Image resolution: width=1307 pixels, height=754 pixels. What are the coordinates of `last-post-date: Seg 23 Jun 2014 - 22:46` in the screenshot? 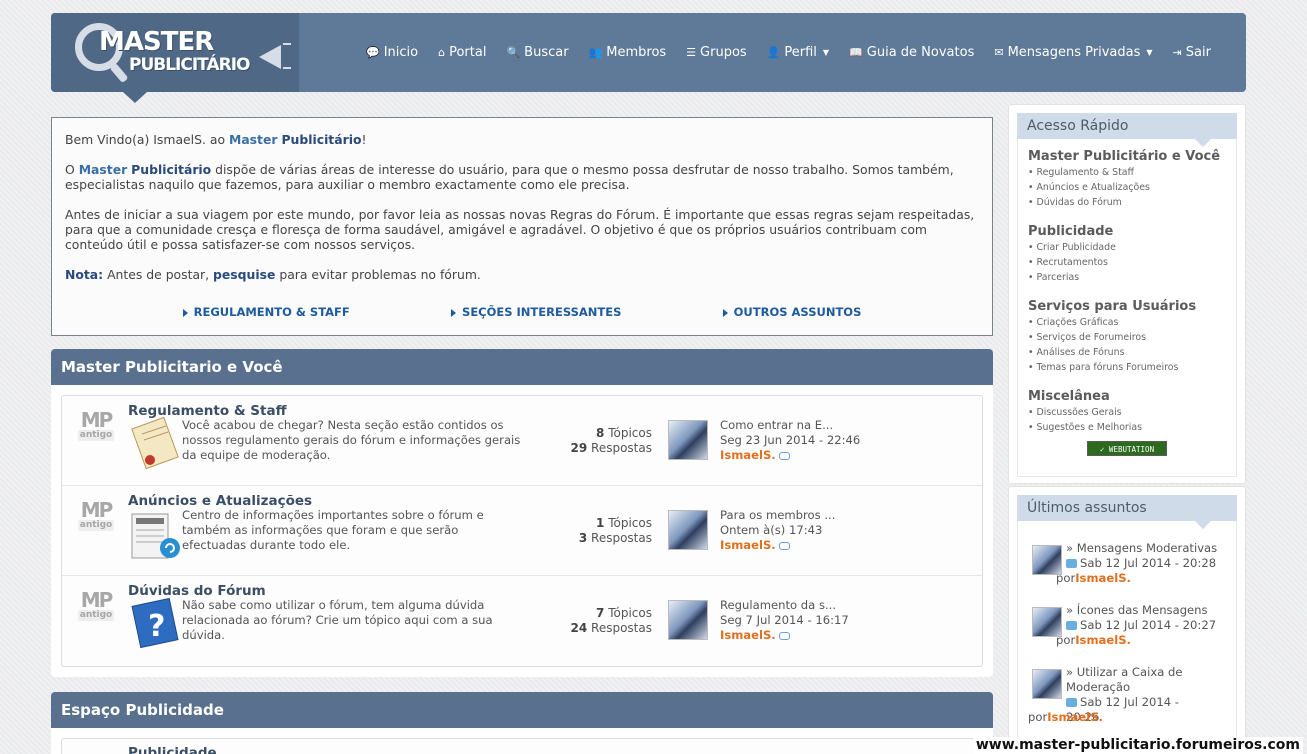 It's located at (790, 440).